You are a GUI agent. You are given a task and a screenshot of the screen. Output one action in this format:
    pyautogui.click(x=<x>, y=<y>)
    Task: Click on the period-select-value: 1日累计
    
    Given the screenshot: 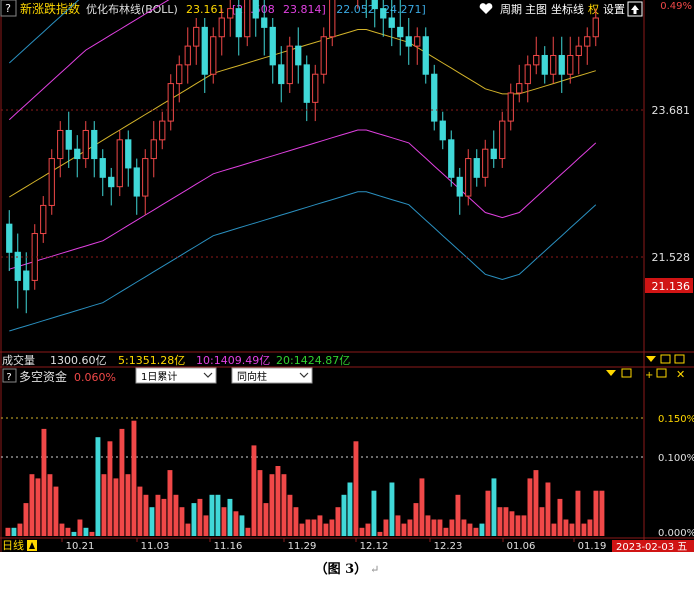 What is the action you would take?
    pyautogui.click(x=159, y=376)
    